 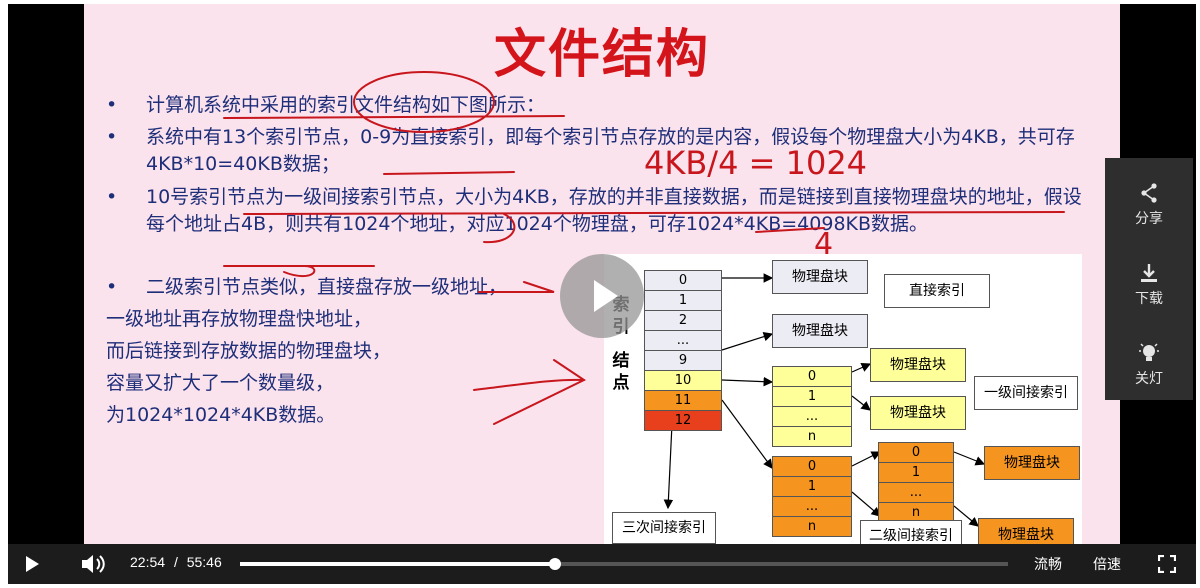 I want to click on share-button: 分享, so click(x=1149, y=204).